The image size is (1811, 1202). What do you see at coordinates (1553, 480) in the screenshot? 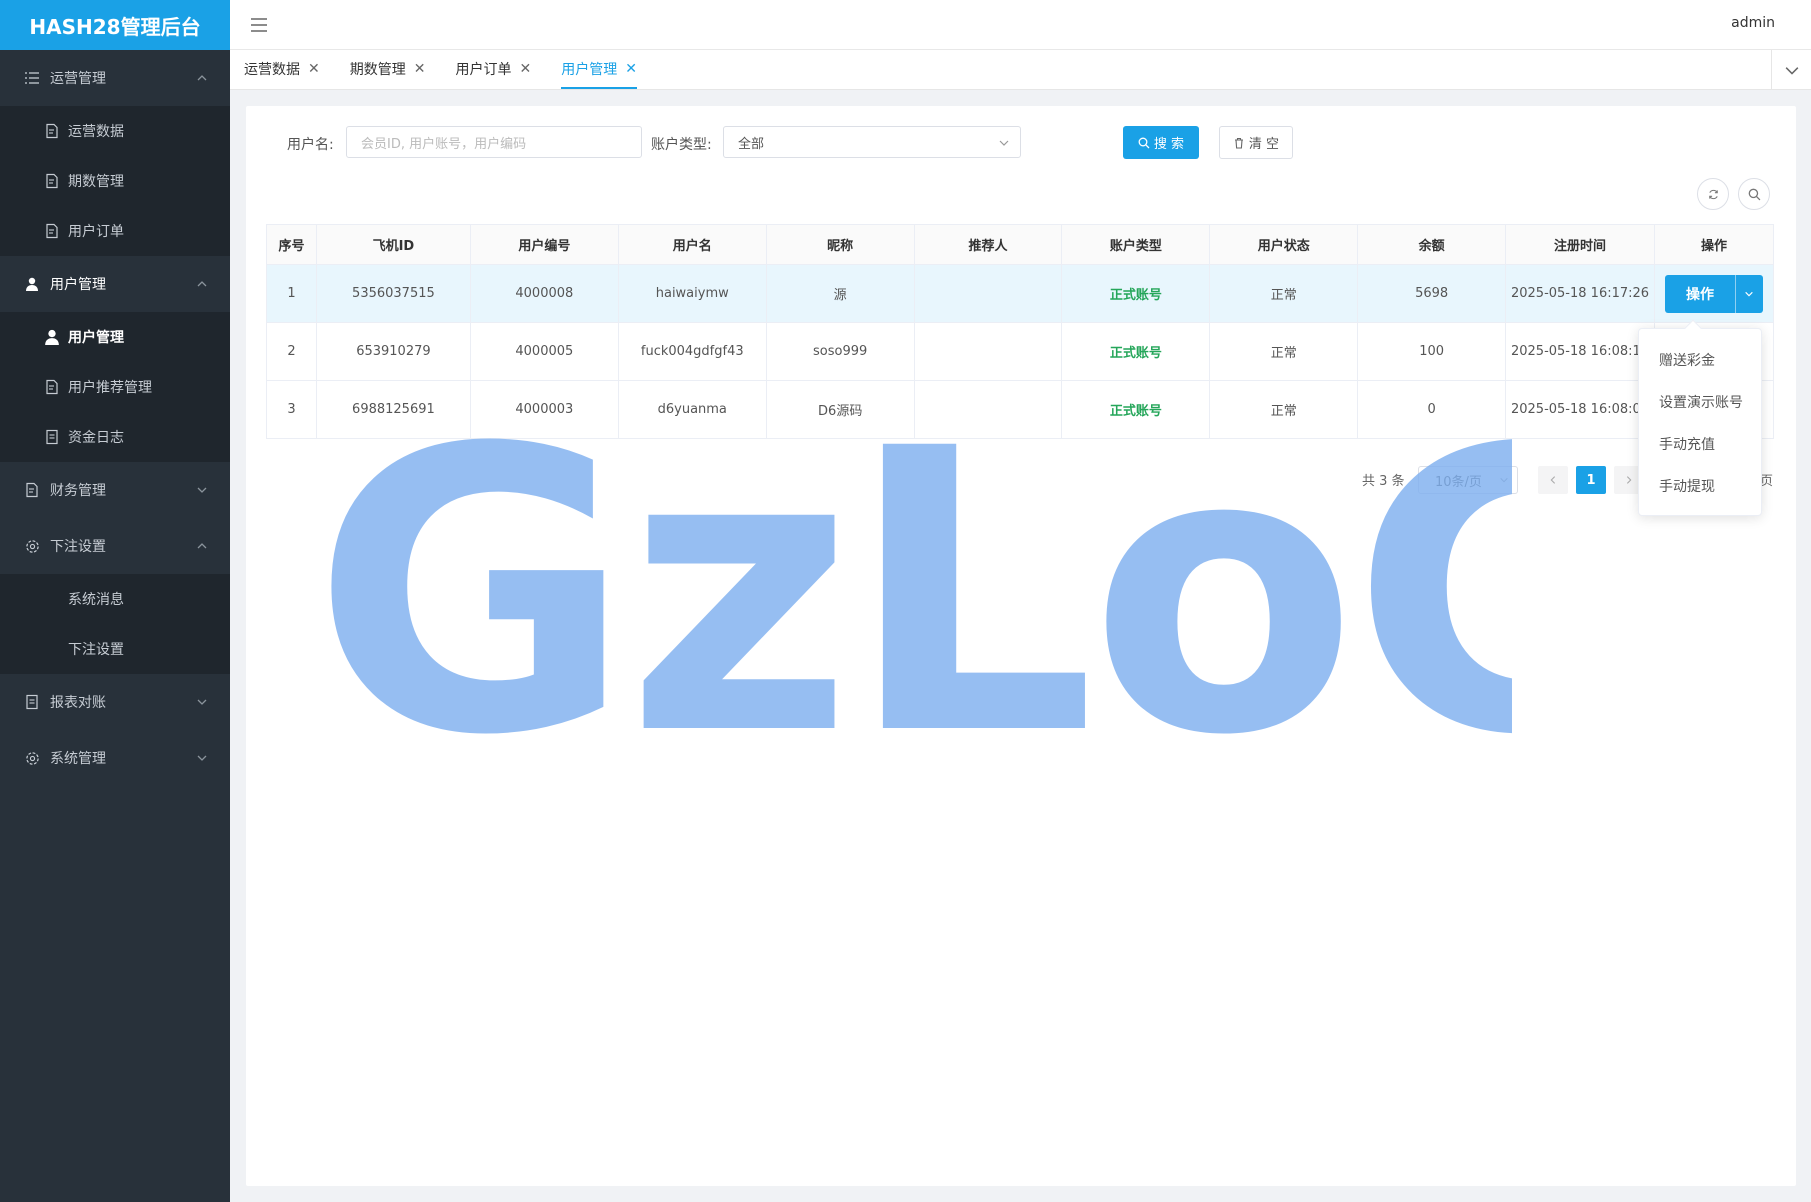
I see `pager-prev-button` at bounding box center [1553, 480].